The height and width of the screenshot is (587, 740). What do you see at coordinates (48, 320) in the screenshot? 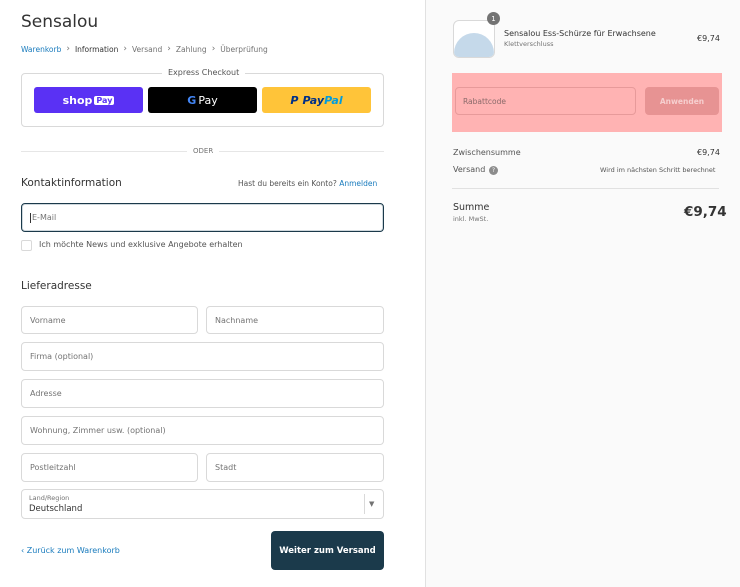
I see `first-name-placeholder: Vorname` at bounding box center [48, 320].